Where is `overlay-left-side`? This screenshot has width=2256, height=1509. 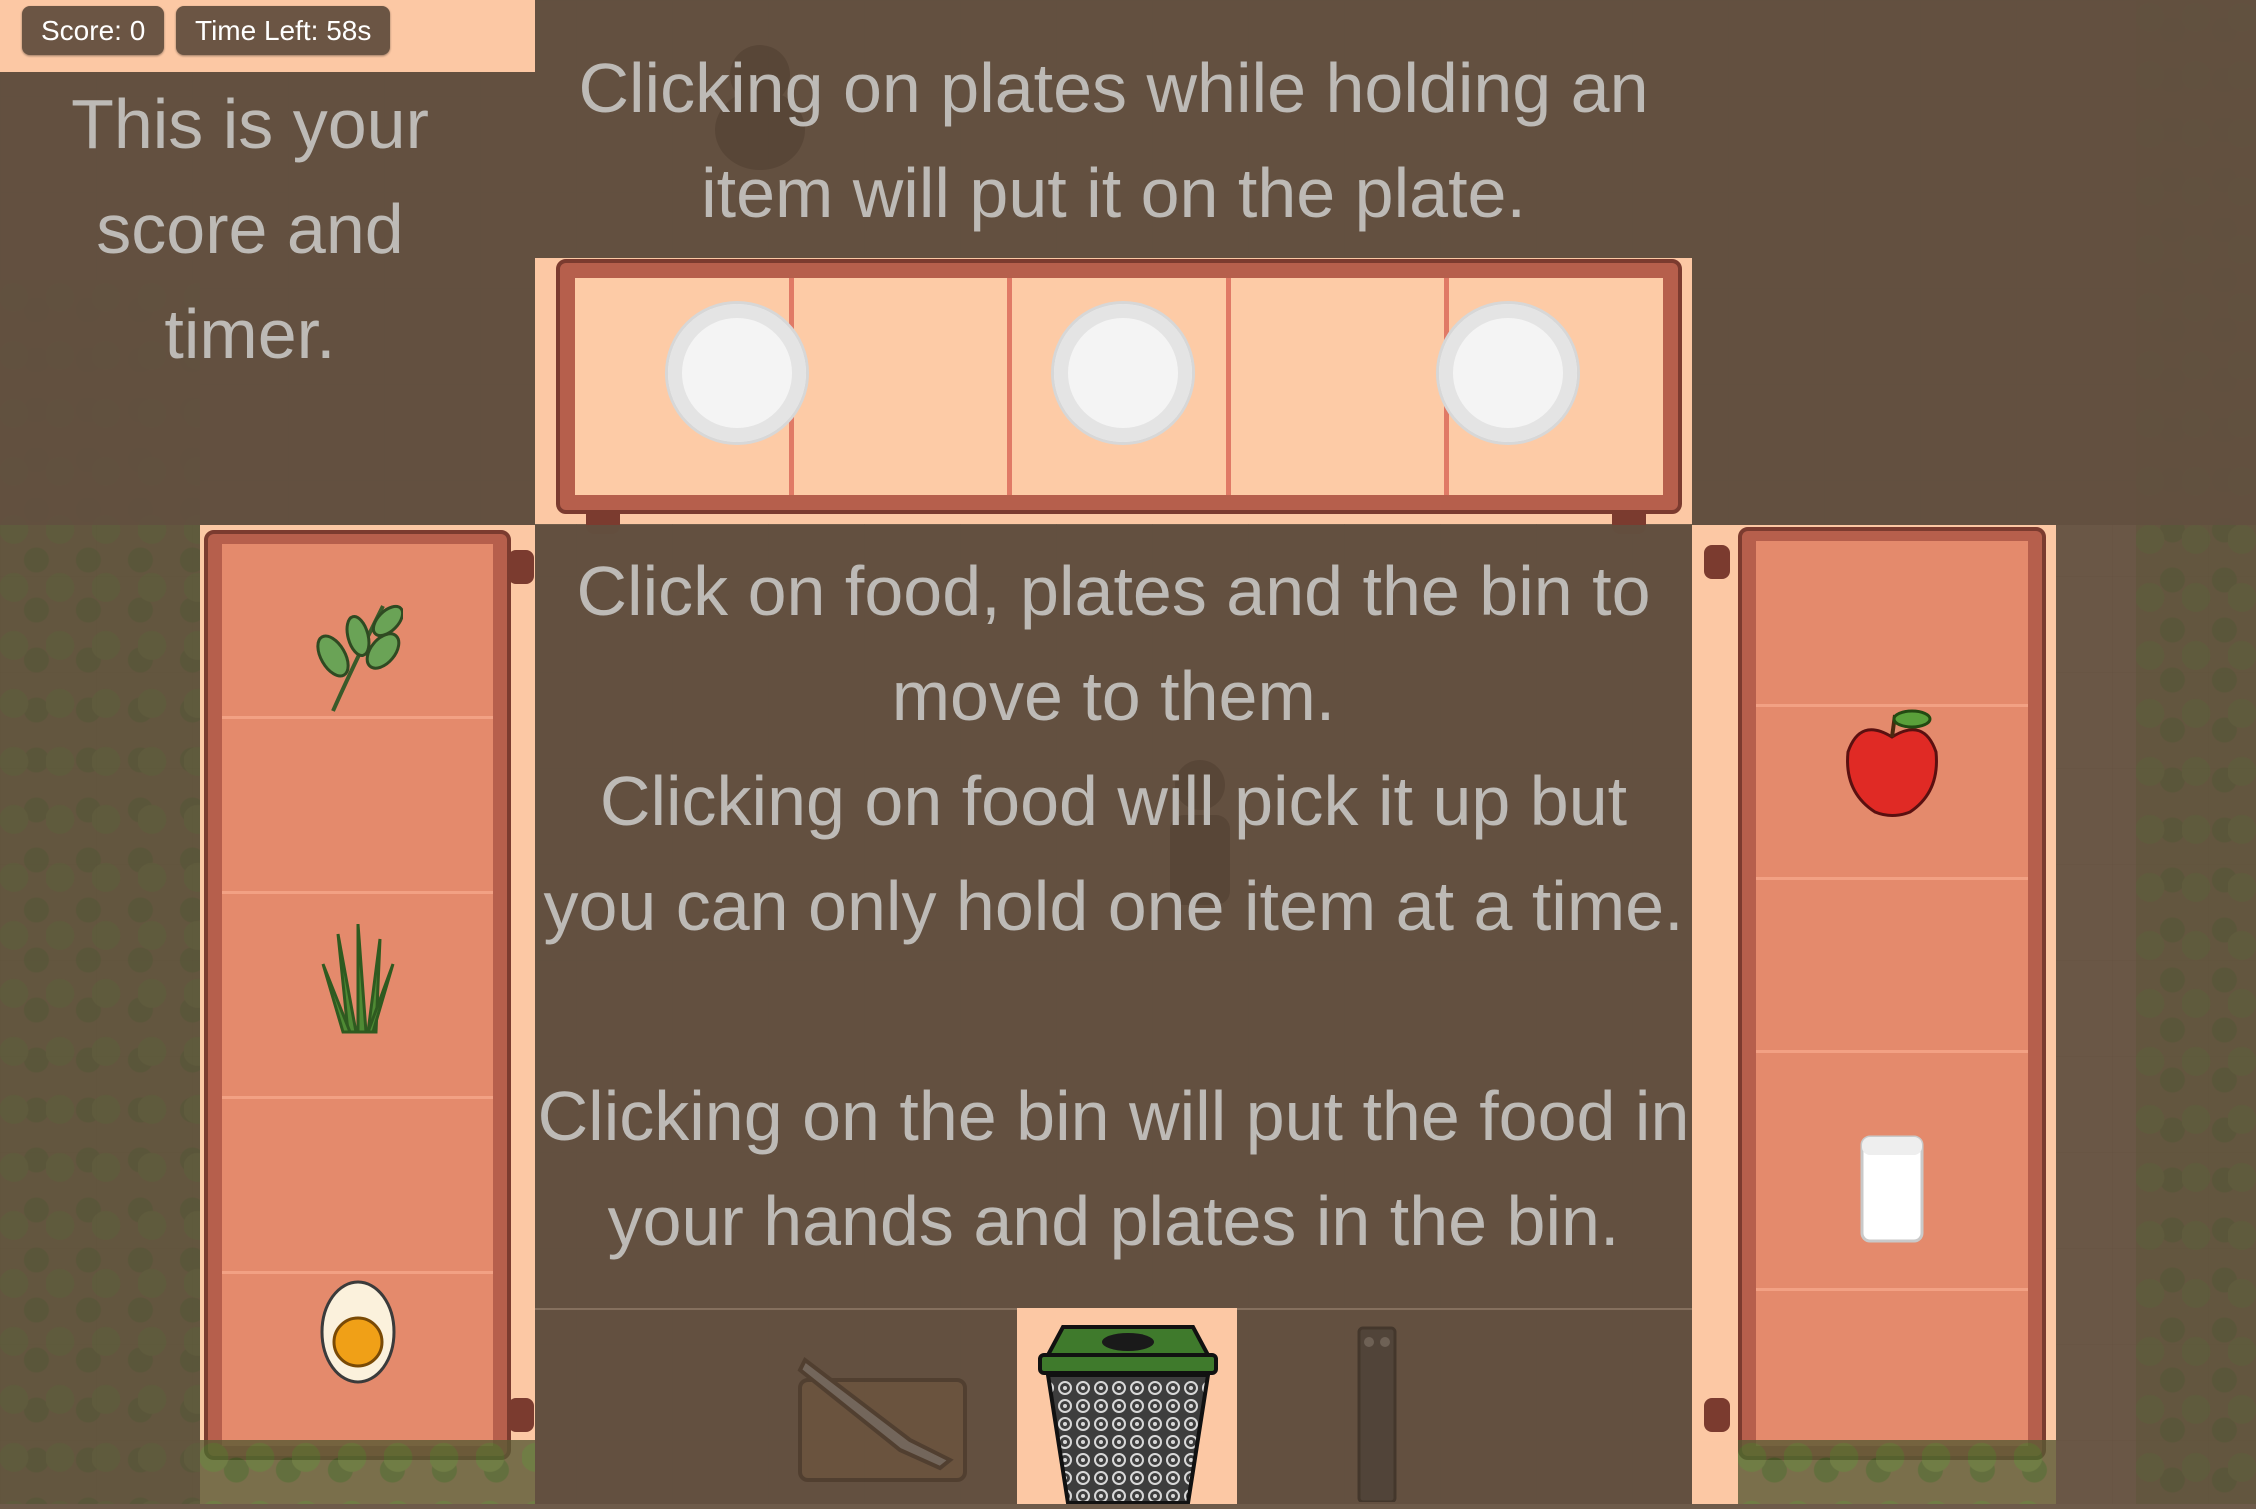
overlay-left-side is located at coordinates (100, 1014).